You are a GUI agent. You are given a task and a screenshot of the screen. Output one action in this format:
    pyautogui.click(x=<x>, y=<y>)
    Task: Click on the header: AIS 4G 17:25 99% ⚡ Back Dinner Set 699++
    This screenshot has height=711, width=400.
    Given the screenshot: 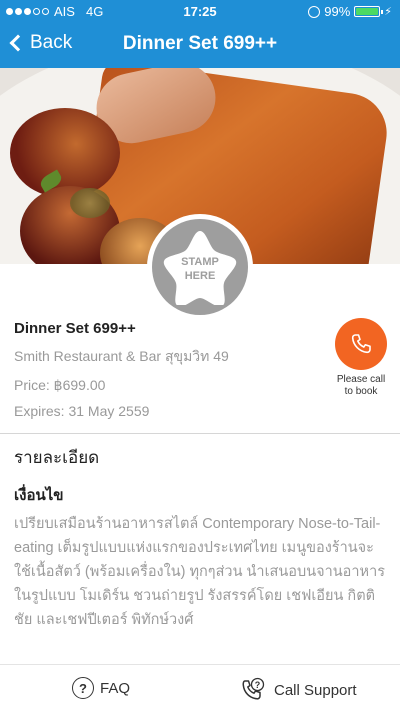 What is the action you would take?
    pyautogui.click(x=200, y=34)
    